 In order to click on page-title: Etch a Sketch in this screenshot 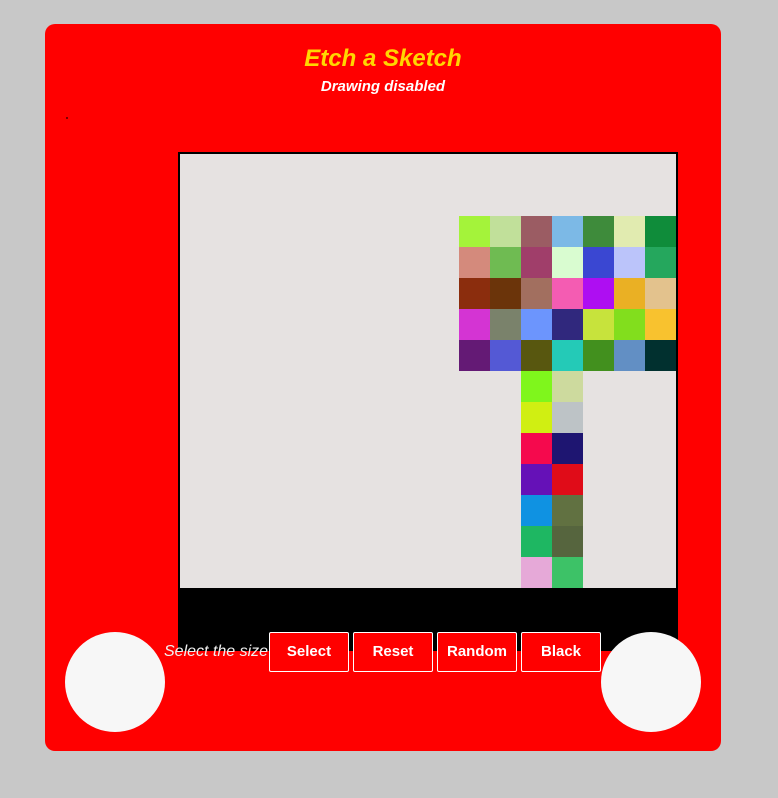, I will do `click(383, 58)`.